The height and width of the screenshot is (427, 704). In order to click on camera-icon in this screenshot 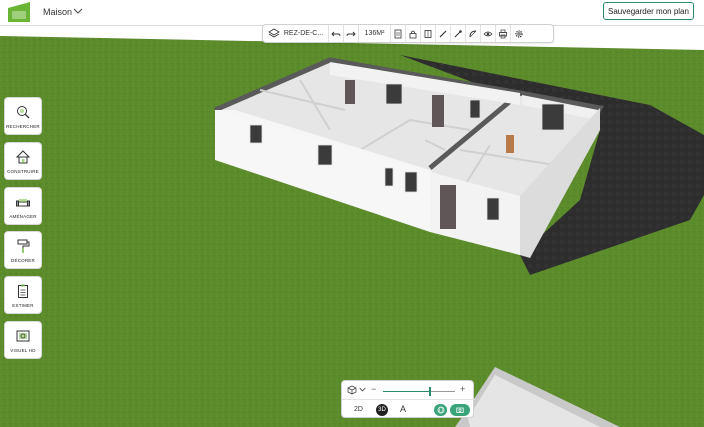, I will do `click(460, 410)`.